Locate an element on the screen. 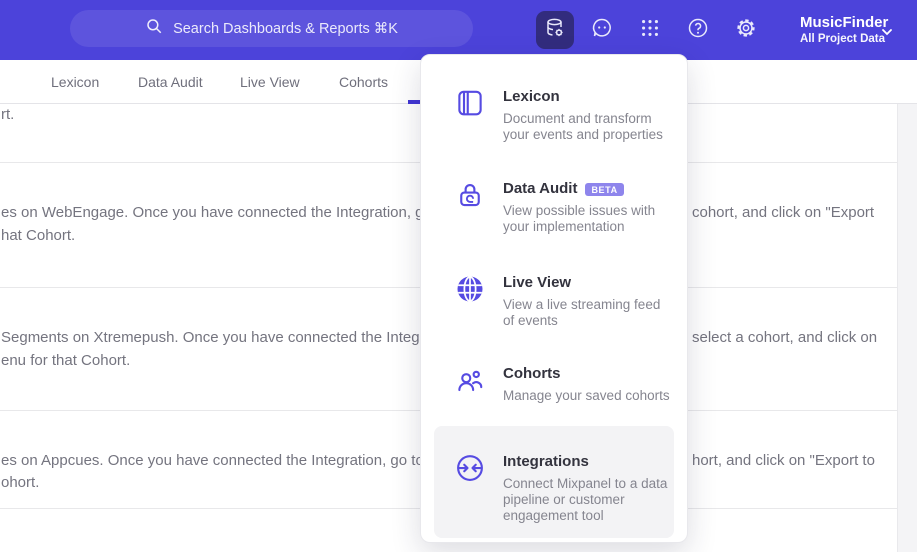 This screenshot has height=552, width=917. help-icon is located at coordinates (698, 30).